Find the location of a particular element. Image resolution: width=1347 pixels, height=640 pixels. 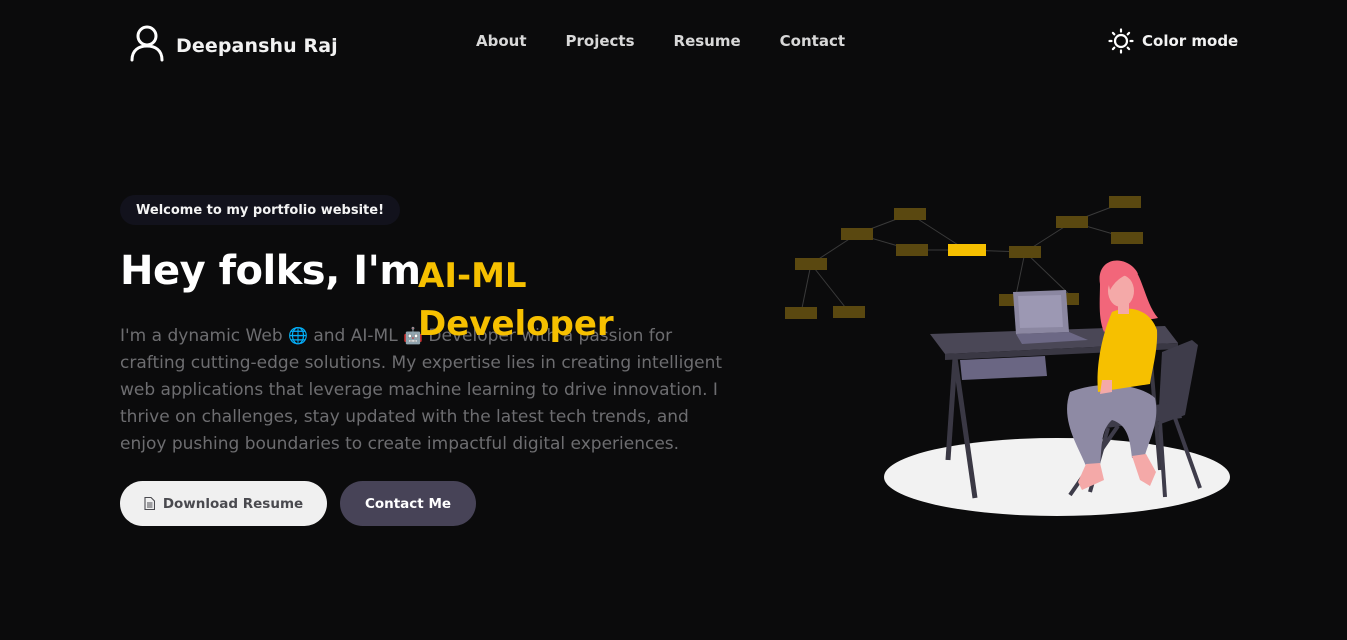

download-resume-button: Download Resume is located at coordinates (223, 503).